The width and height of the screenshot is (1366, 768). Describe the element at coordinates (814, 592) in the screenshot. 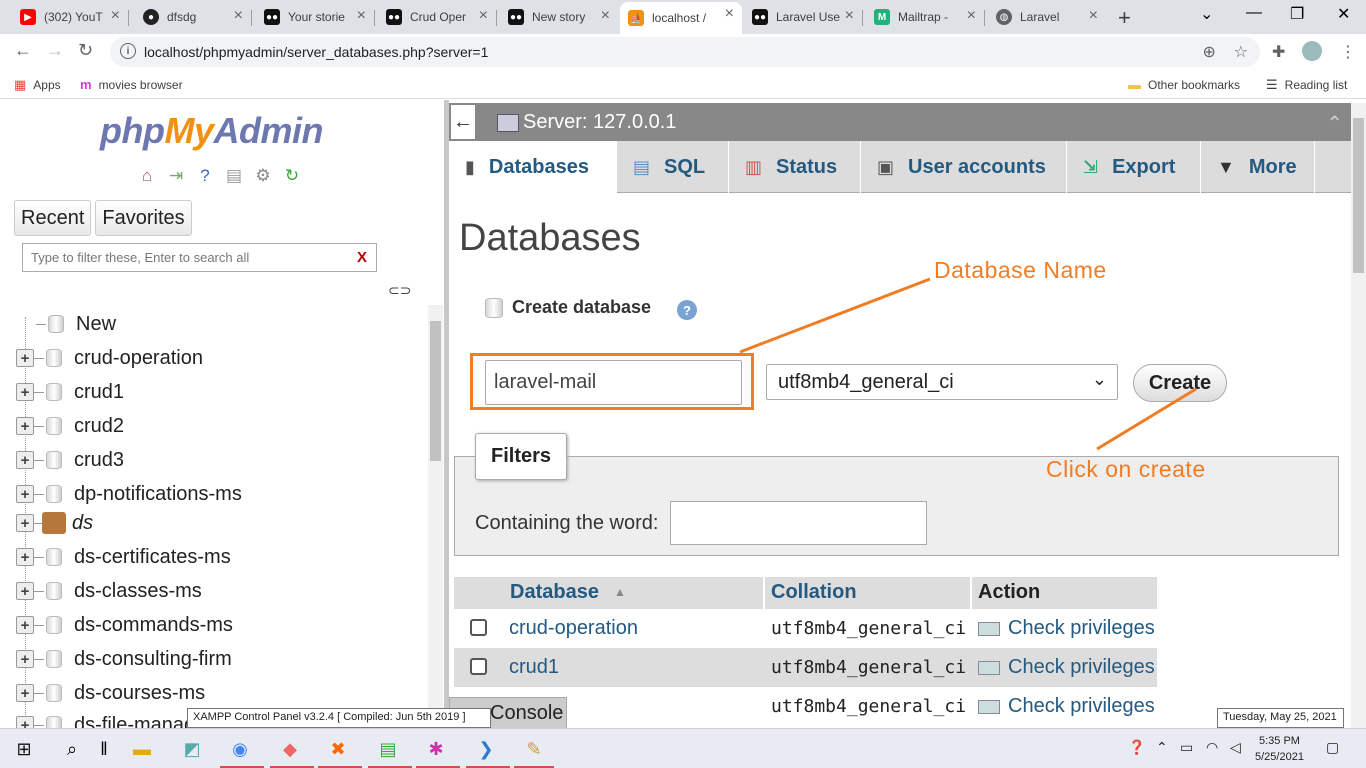

I see `sort-collation-header: Collation` at that location.